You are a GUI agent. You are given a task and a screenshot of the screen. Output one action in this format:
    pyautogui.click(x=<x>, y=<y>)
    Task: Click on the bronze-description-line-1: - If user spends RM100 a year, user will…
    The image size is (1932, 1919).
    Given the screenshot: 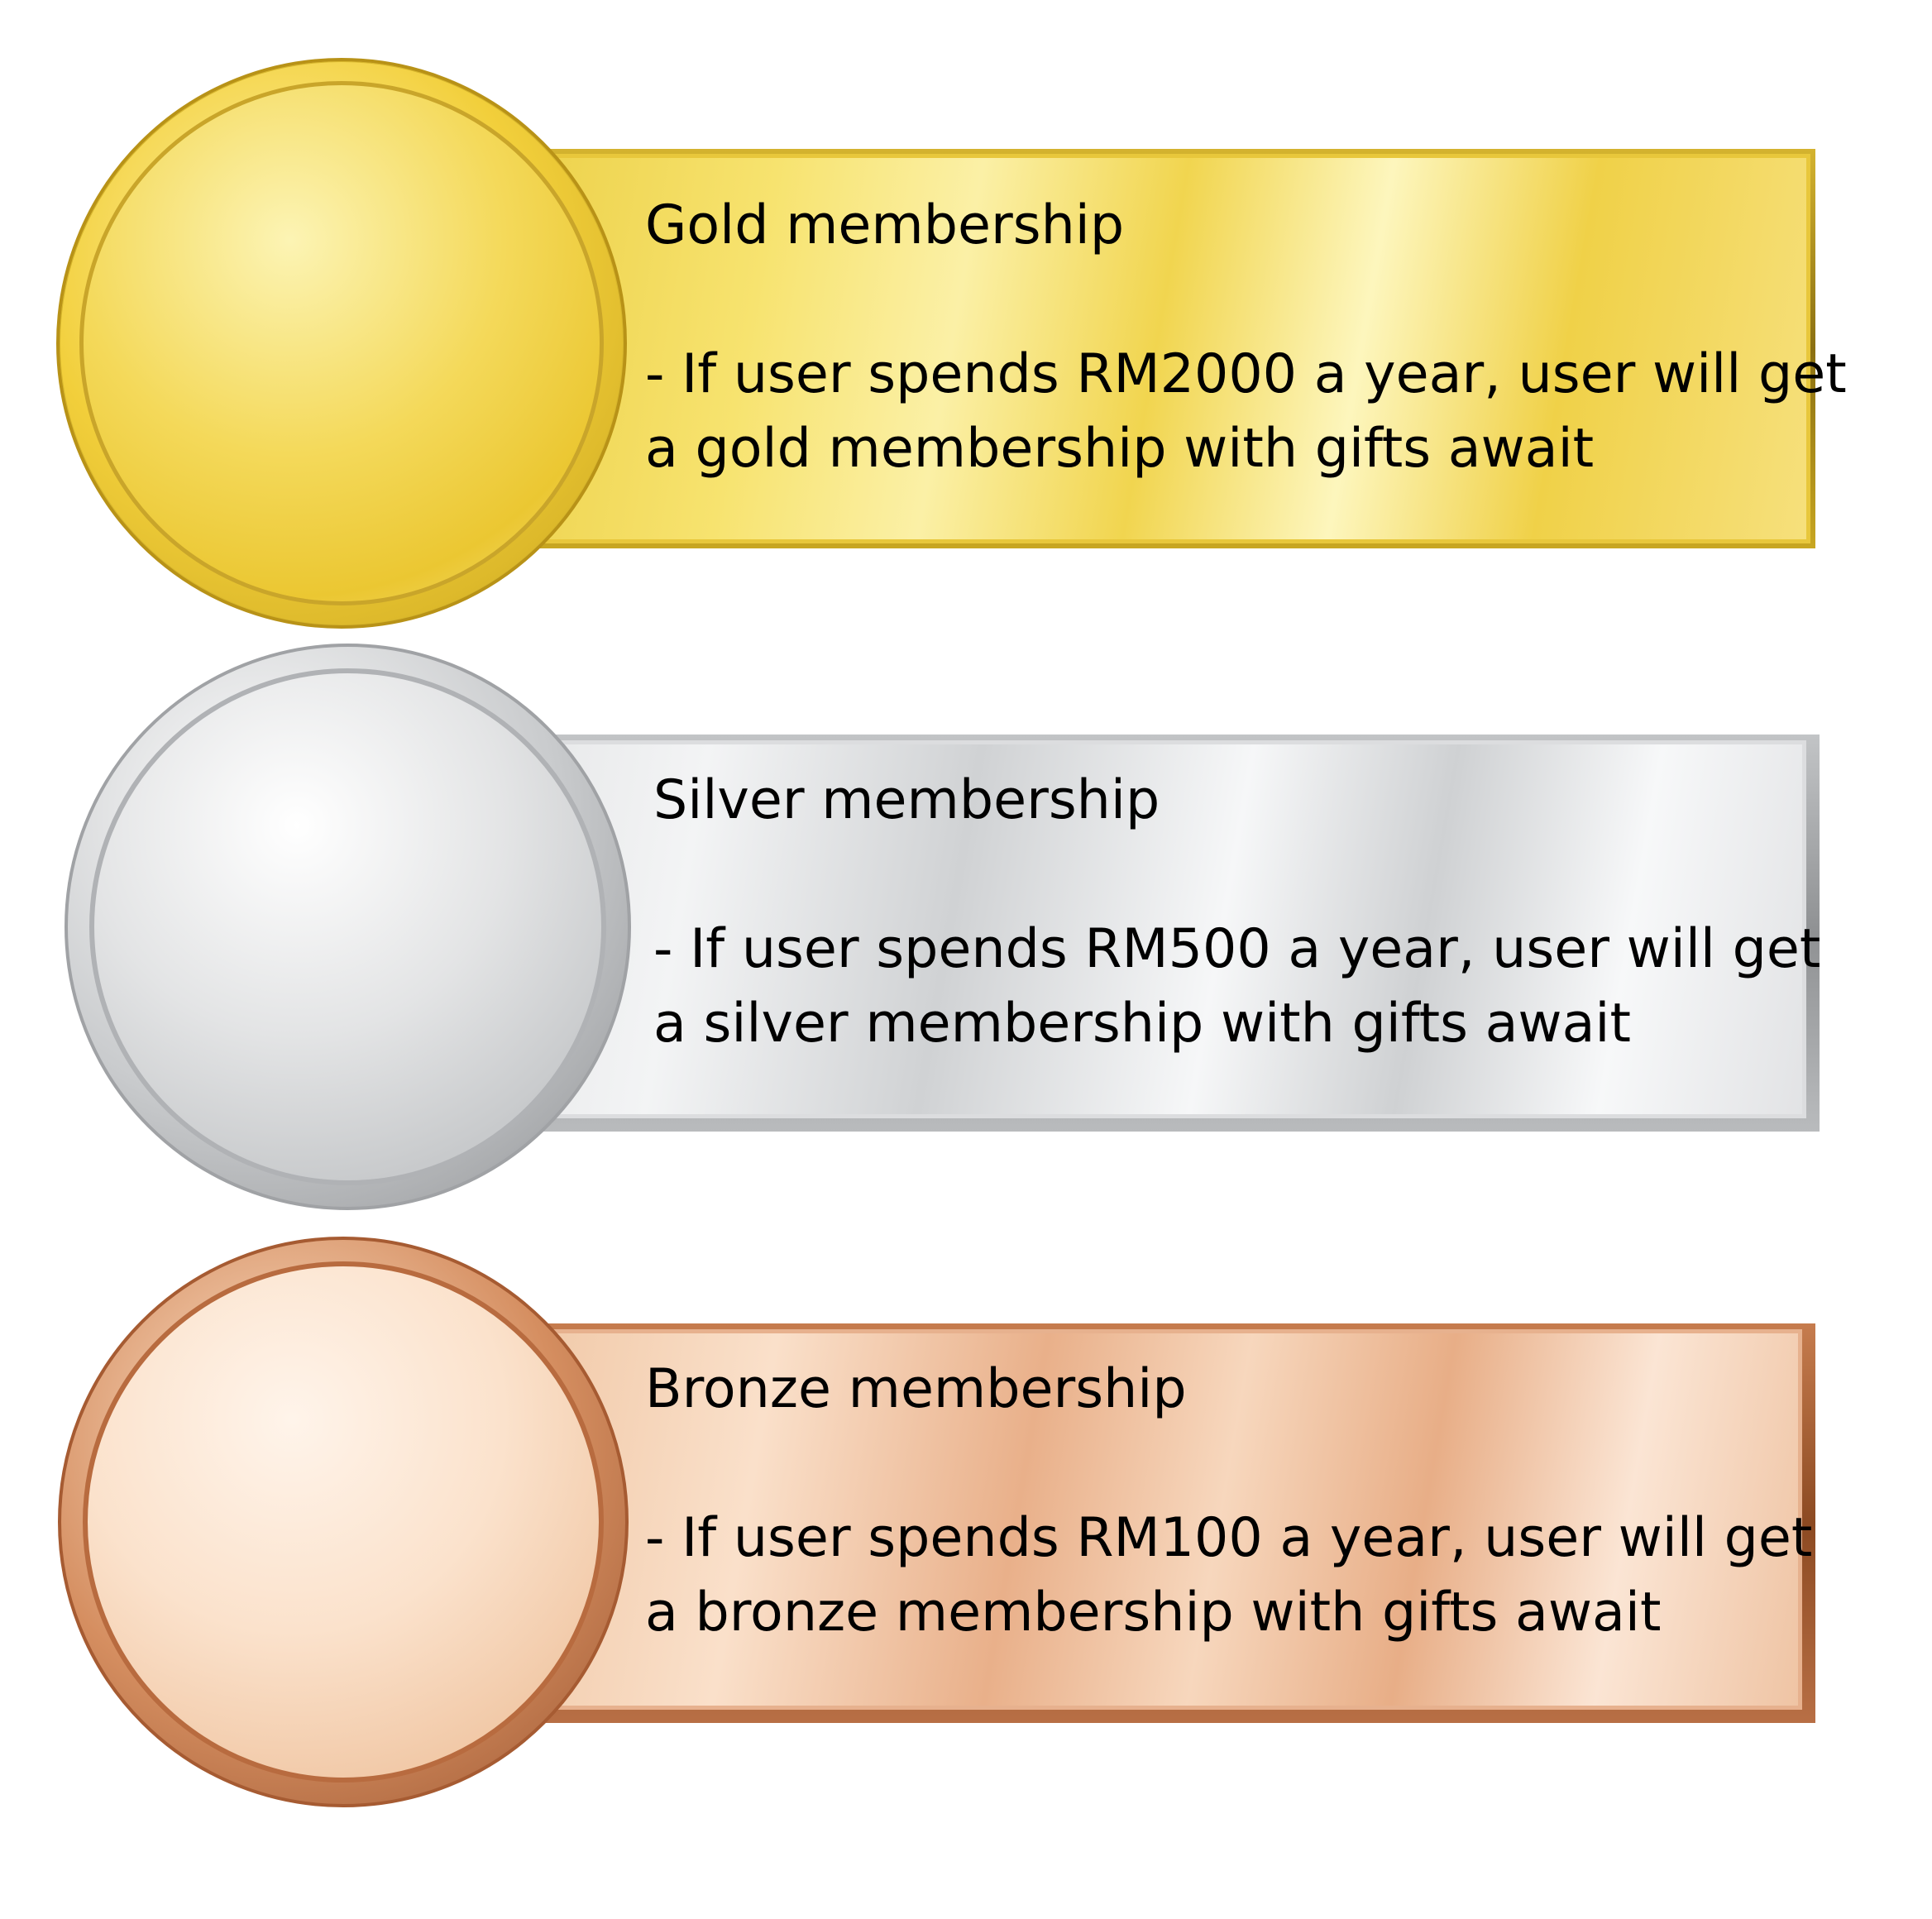 What is the action you would take?
    pyautogui.click(x=1229, y=1538)
    